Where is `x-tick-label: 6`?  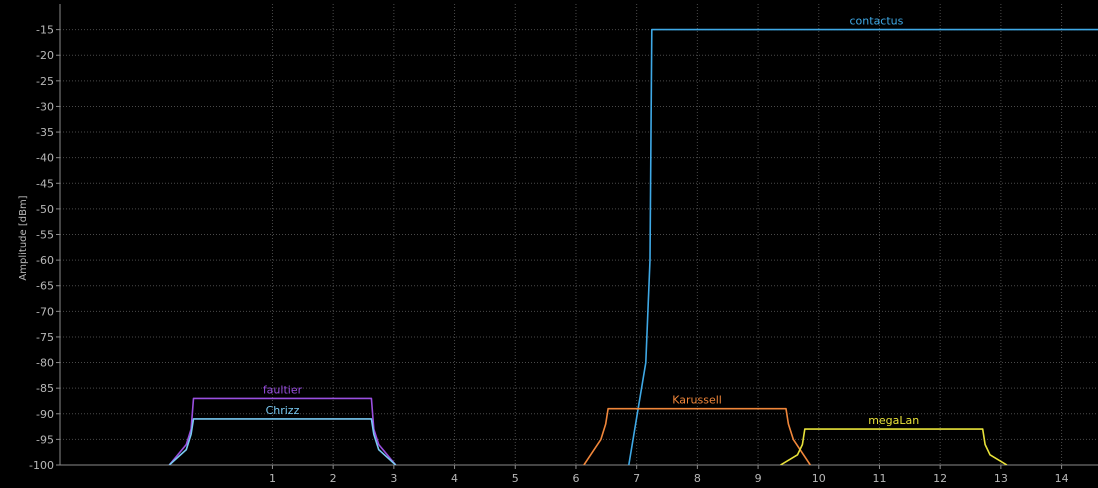 x-tick-label: 6 is located at coordinates (575, 478).